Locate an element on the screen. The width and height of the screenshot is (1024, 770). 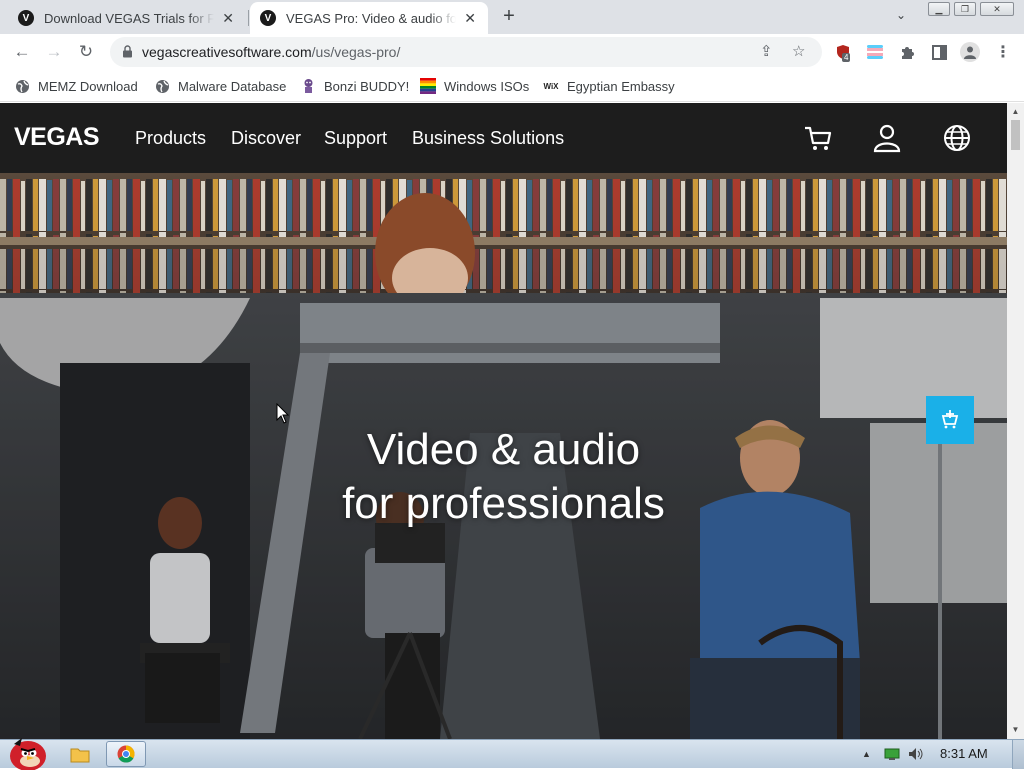
nav-business-solutions: Business Solutions is located at coordinates (488, 138).